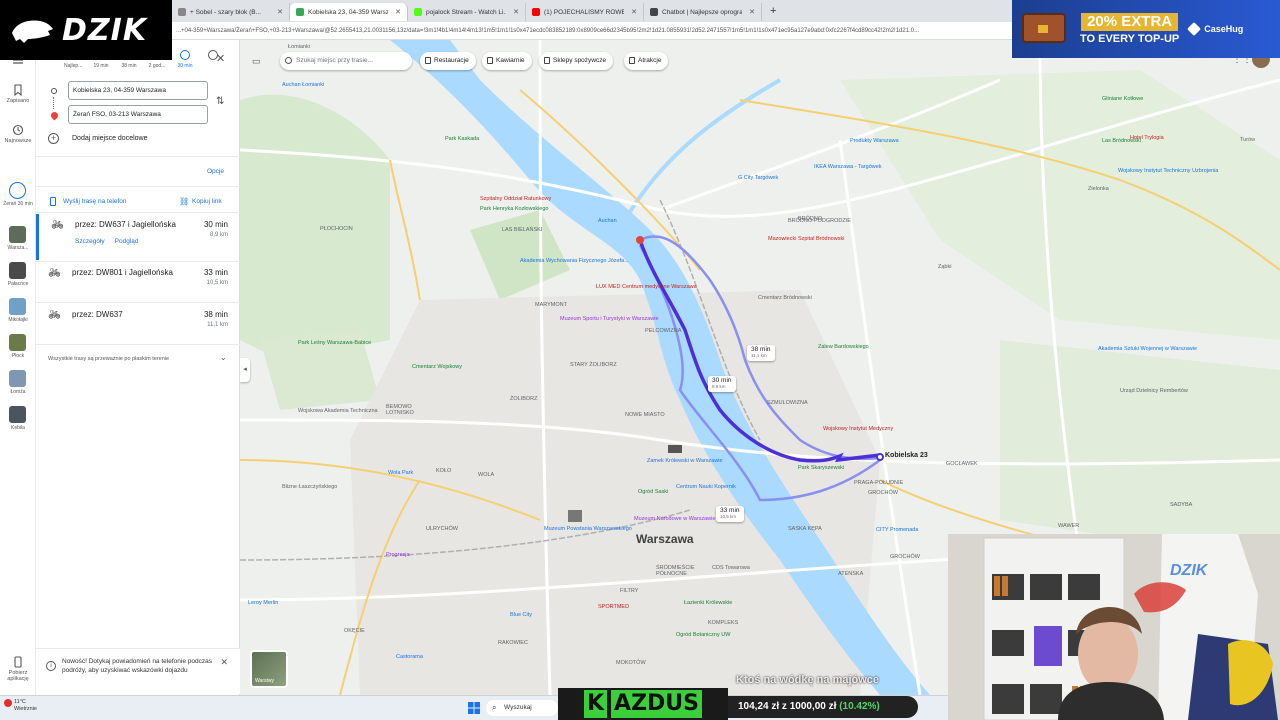 The height and width of the screenshot is (720, 1280). Describe the element at coordinates (515, 199) in the screenshot. I see `map-place-label: Szpitalny Oddział Ratunkowy` at that location.